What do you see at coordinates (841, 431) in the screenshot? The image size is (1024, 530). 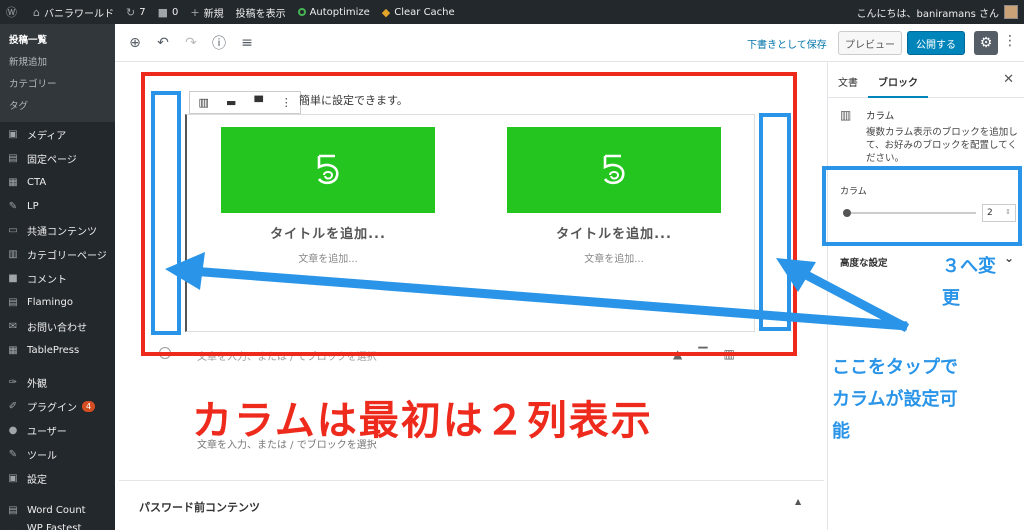 I see `annotation-line: 能` at bounding box center [841, 431].